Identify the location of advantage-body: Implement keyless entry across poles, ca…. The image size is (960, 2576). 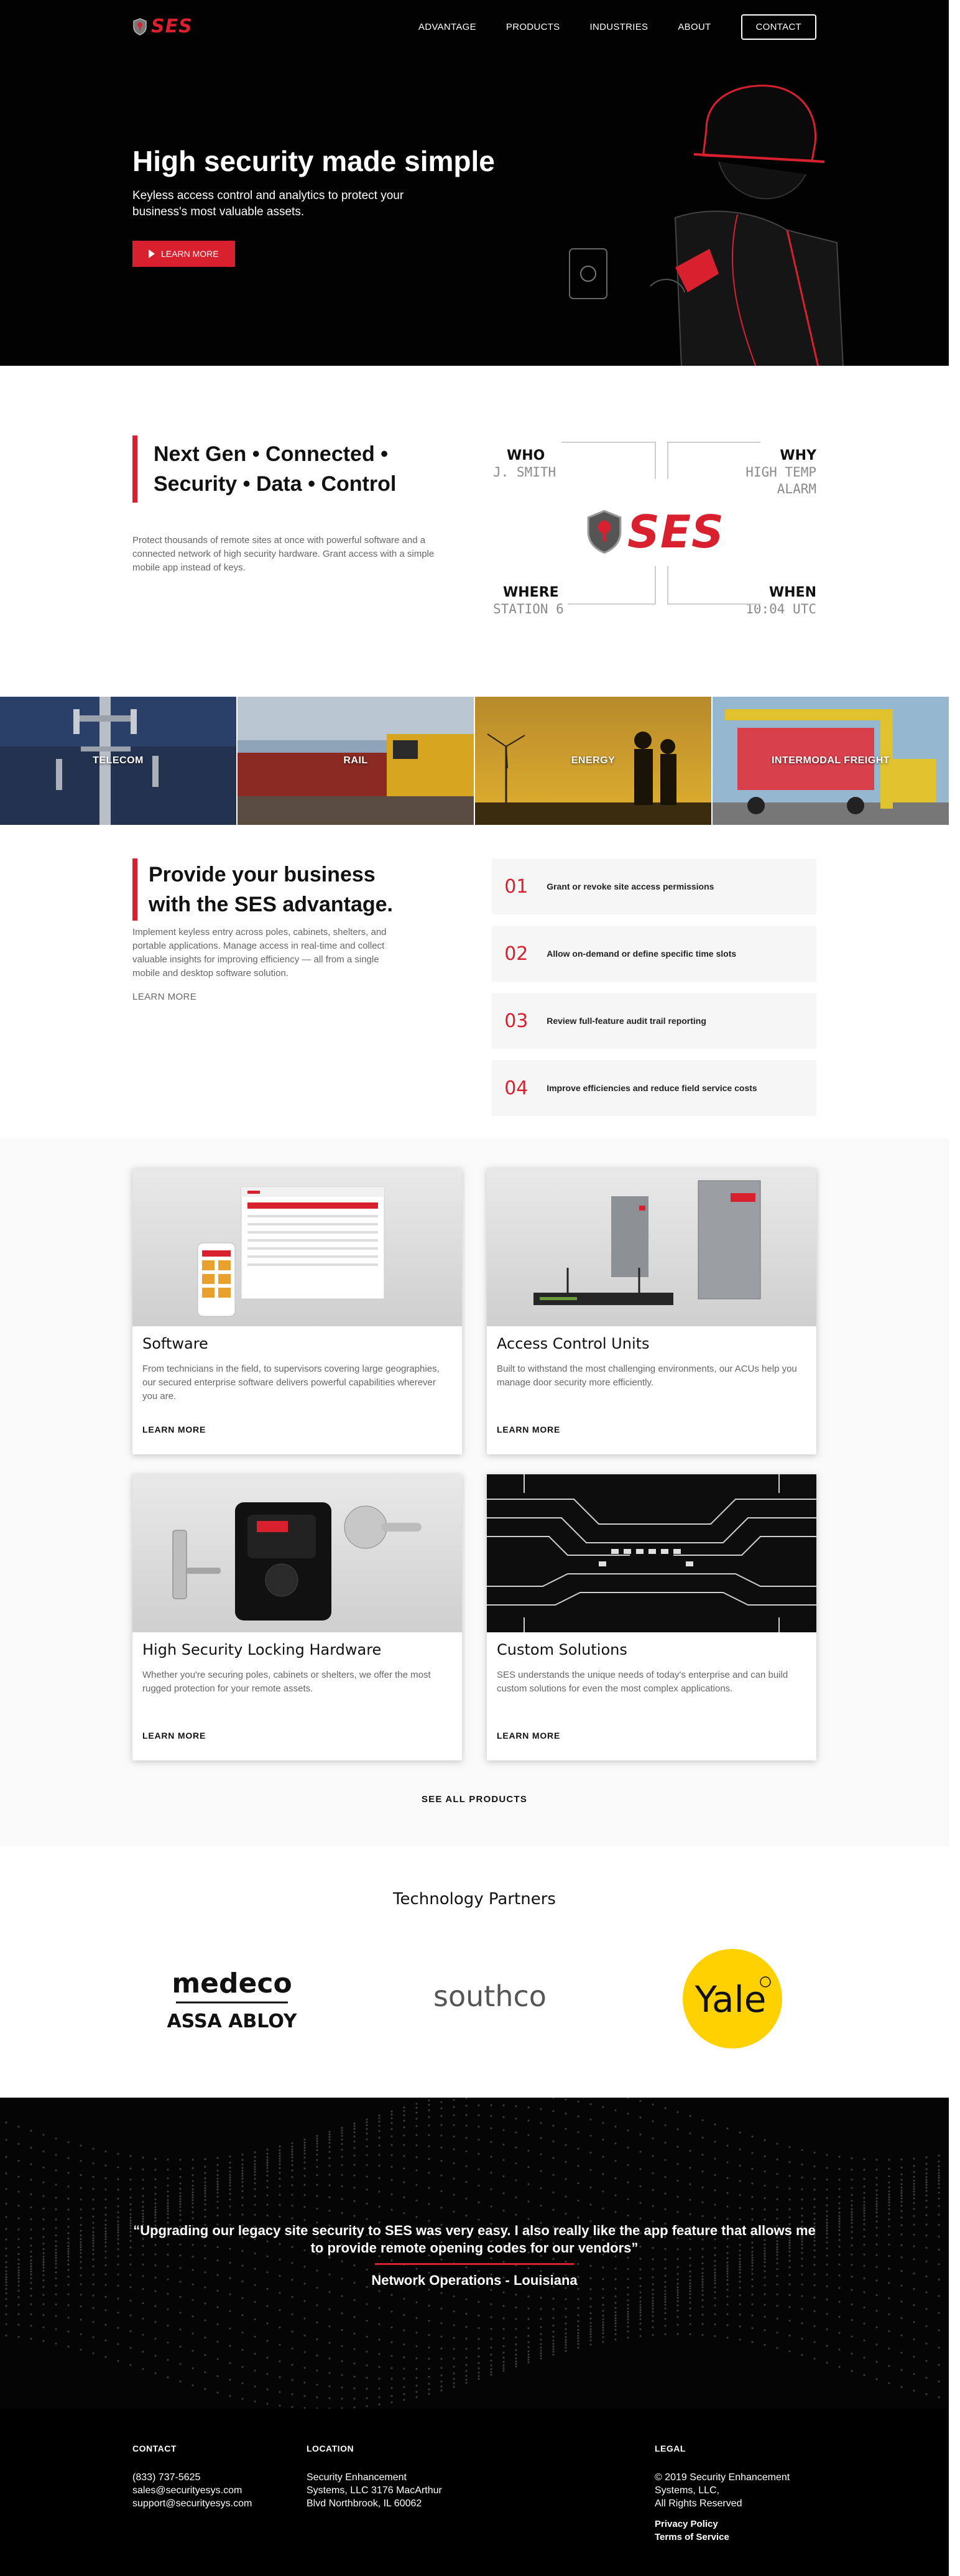
(259, 953).